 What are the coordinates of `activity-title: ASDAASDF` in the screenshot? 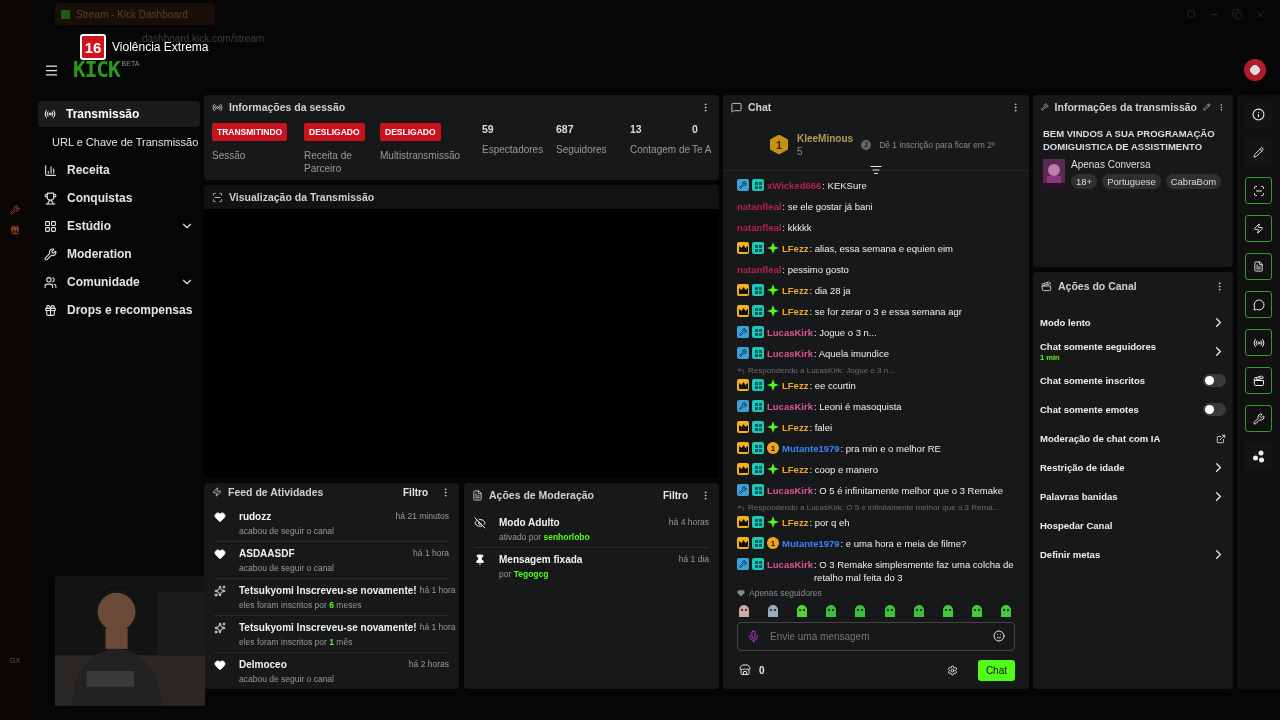 It's located at (267, 553).